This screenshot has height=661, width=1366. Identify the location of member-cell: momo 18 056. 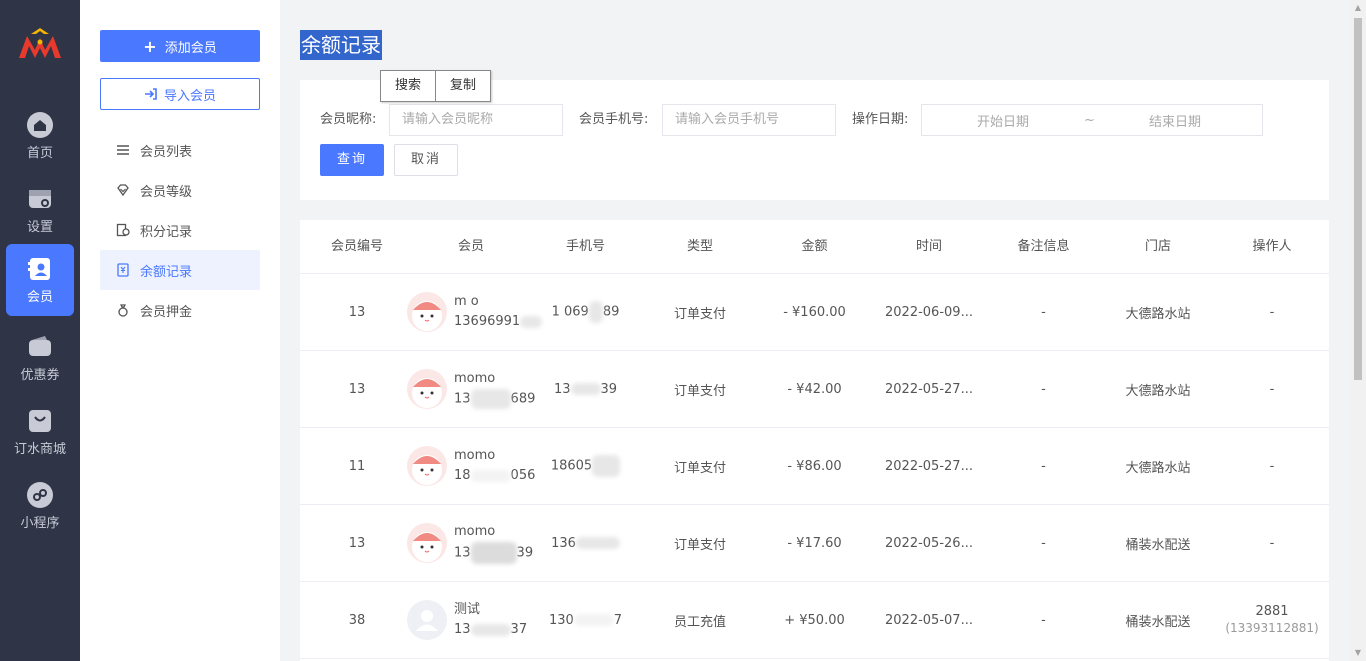
(471, 466).